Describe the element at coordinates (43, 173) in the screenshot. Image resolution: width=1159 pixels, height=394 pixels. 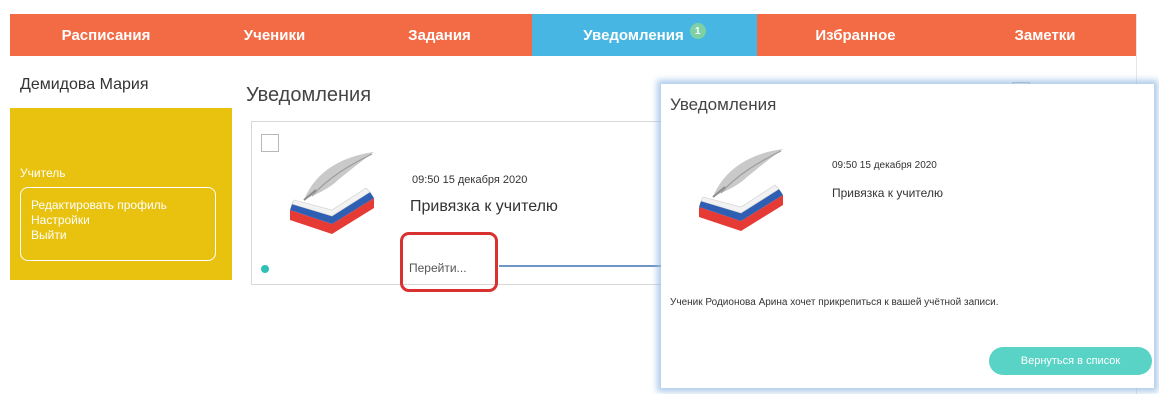
I see `user-role: Учитель` at that location.